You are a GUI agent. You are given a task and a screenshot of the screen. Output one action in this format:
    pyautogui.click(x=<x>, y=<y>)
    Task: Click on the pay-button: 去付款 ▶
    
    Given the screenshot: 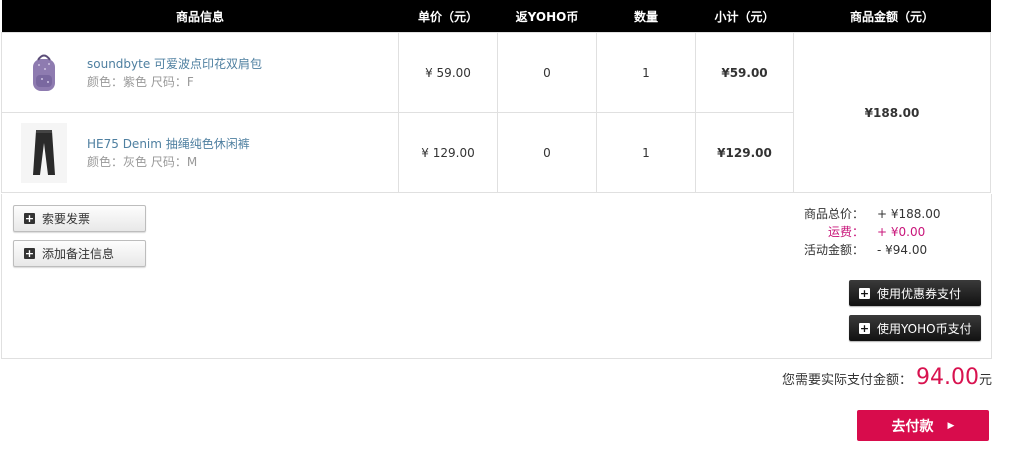 What is the action you would take?
    pyautogui.click(x=923, y=425)
    